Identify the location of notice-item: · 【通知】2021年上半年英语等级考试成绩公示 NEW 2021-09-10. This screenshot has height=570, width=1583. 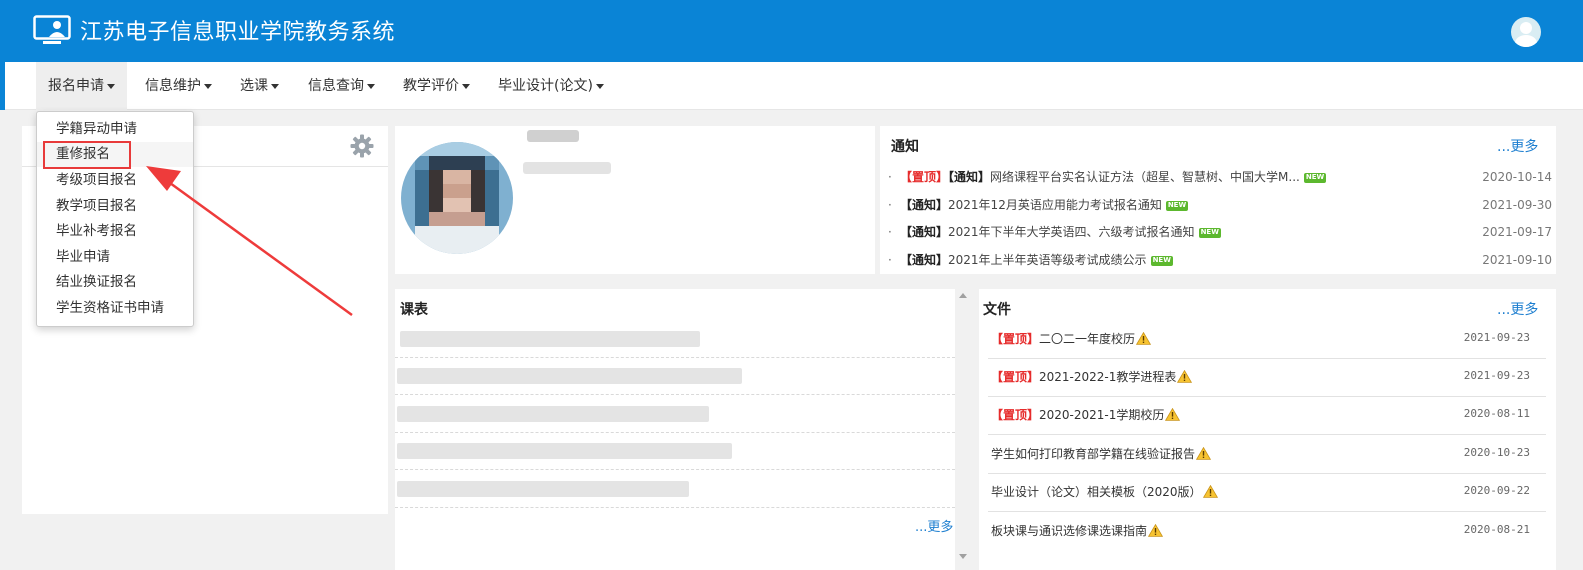
(1220, 260).